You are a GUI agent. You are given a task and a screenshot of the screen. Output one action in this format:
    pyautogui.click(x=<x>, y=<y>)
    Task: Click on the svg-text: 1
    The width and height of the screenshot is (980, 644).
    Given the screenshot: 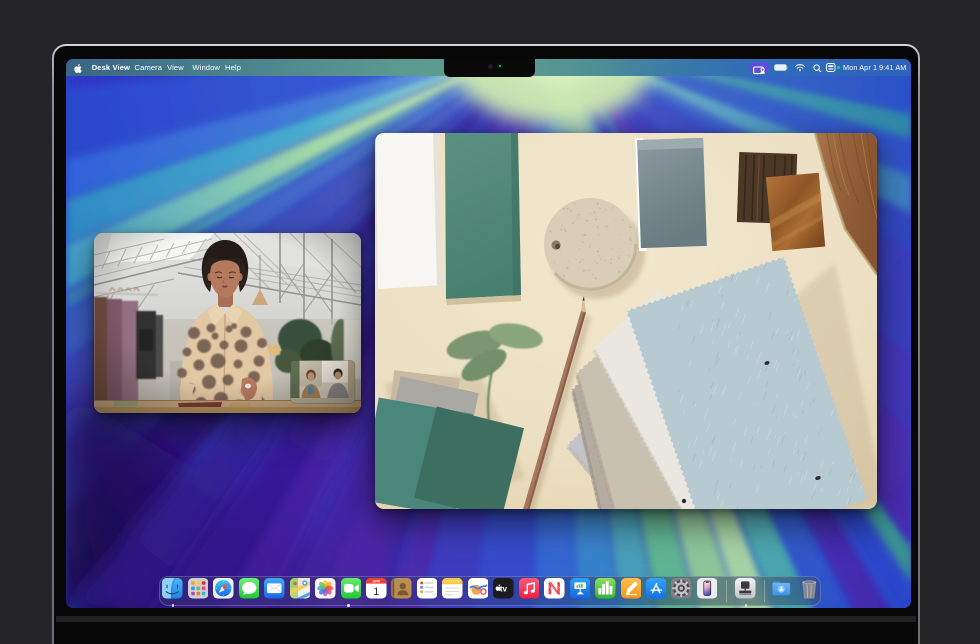 What is the action you would take?
    pyautogui.click(x=376, y=592)
    